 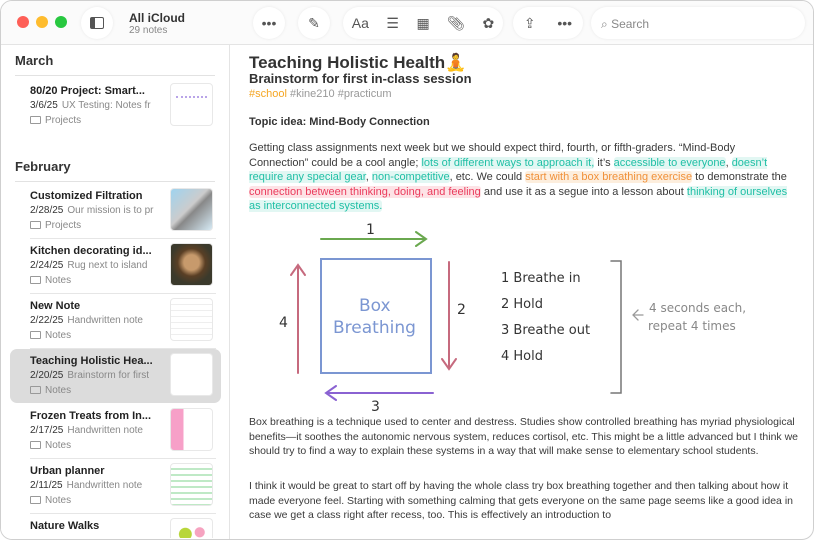 I want to click on more-button: •••, so click(x=269, y=23).